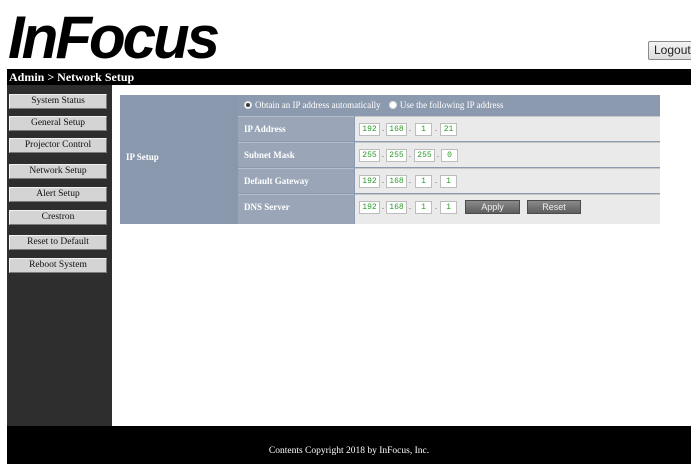 The width and height of the screenshot is (691, 476). I want to click on default-gateway-row: Default Gateway 192 . 168 . 1 . 1, so click(449, 180).